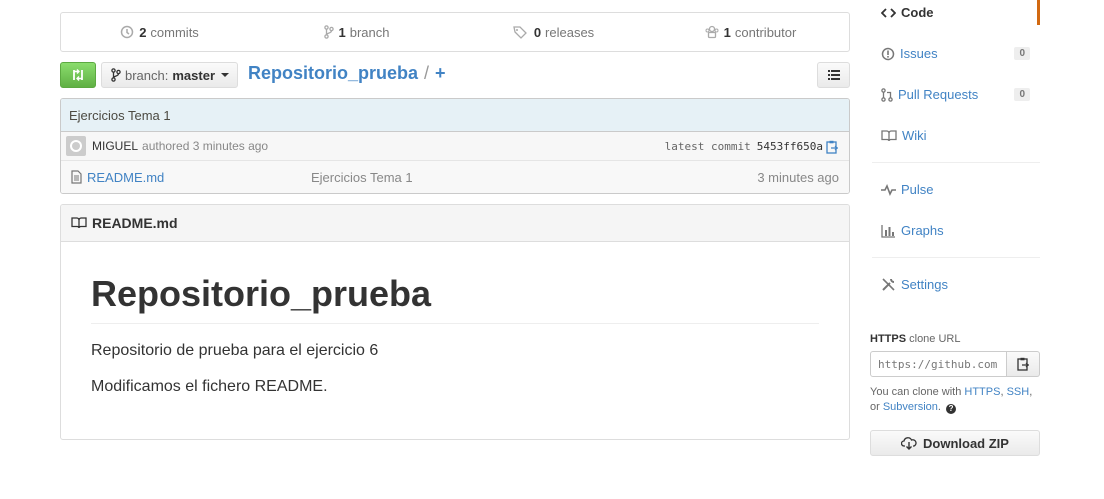 Image resolution: width=1104 pixels, height=499 pixels. Describe the element at coordinates (125, 177) in the screenshot. I see `file-name-link: README.md` at that location.